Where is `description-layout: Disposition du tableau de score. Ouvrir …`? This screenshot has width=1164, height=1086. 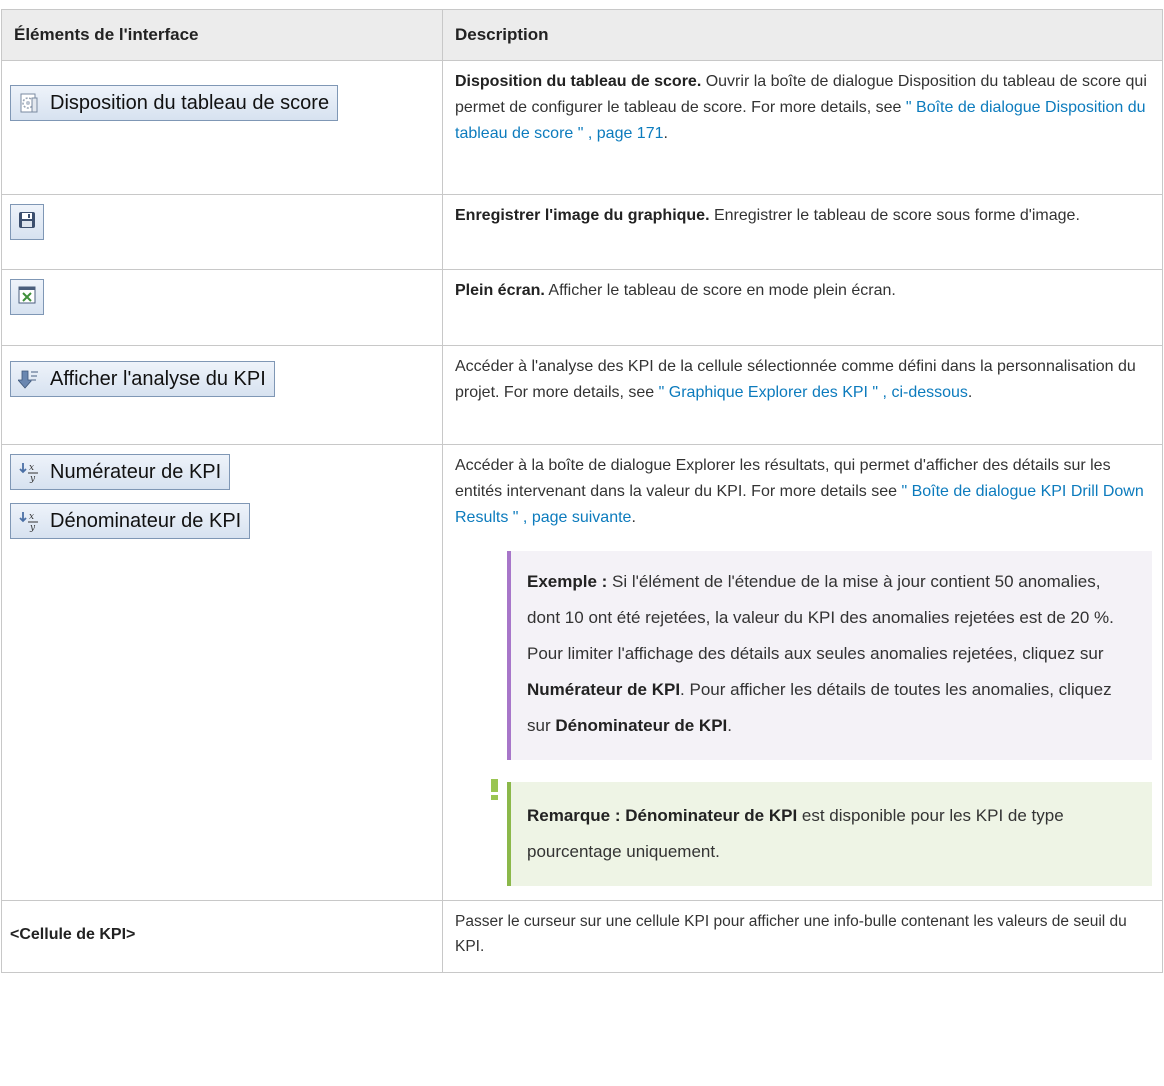 description-layout: Disposition du tableau de score. Ouvrir … is located at coordinates (802, 127).